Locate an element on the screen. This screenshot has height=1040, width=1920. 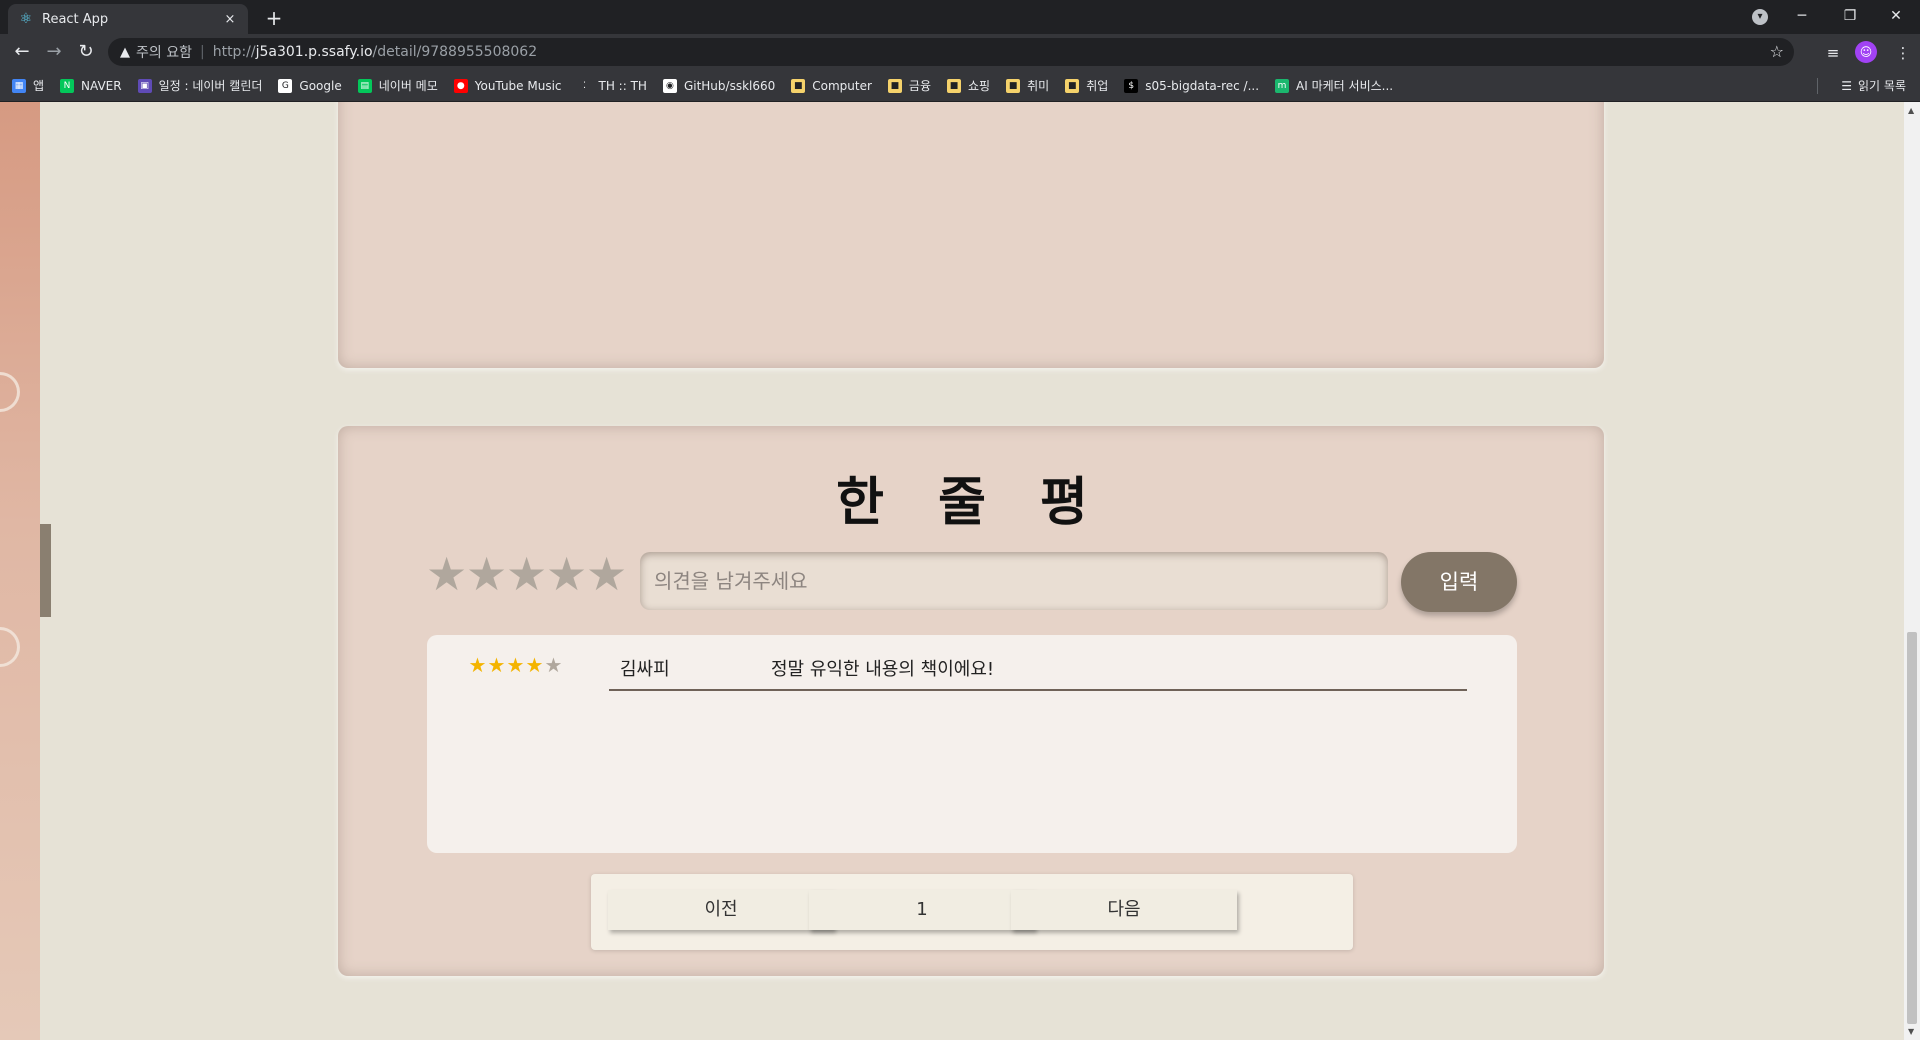
bookmark-item: ■ 쇼핑 is located at coordinates (968, 85).